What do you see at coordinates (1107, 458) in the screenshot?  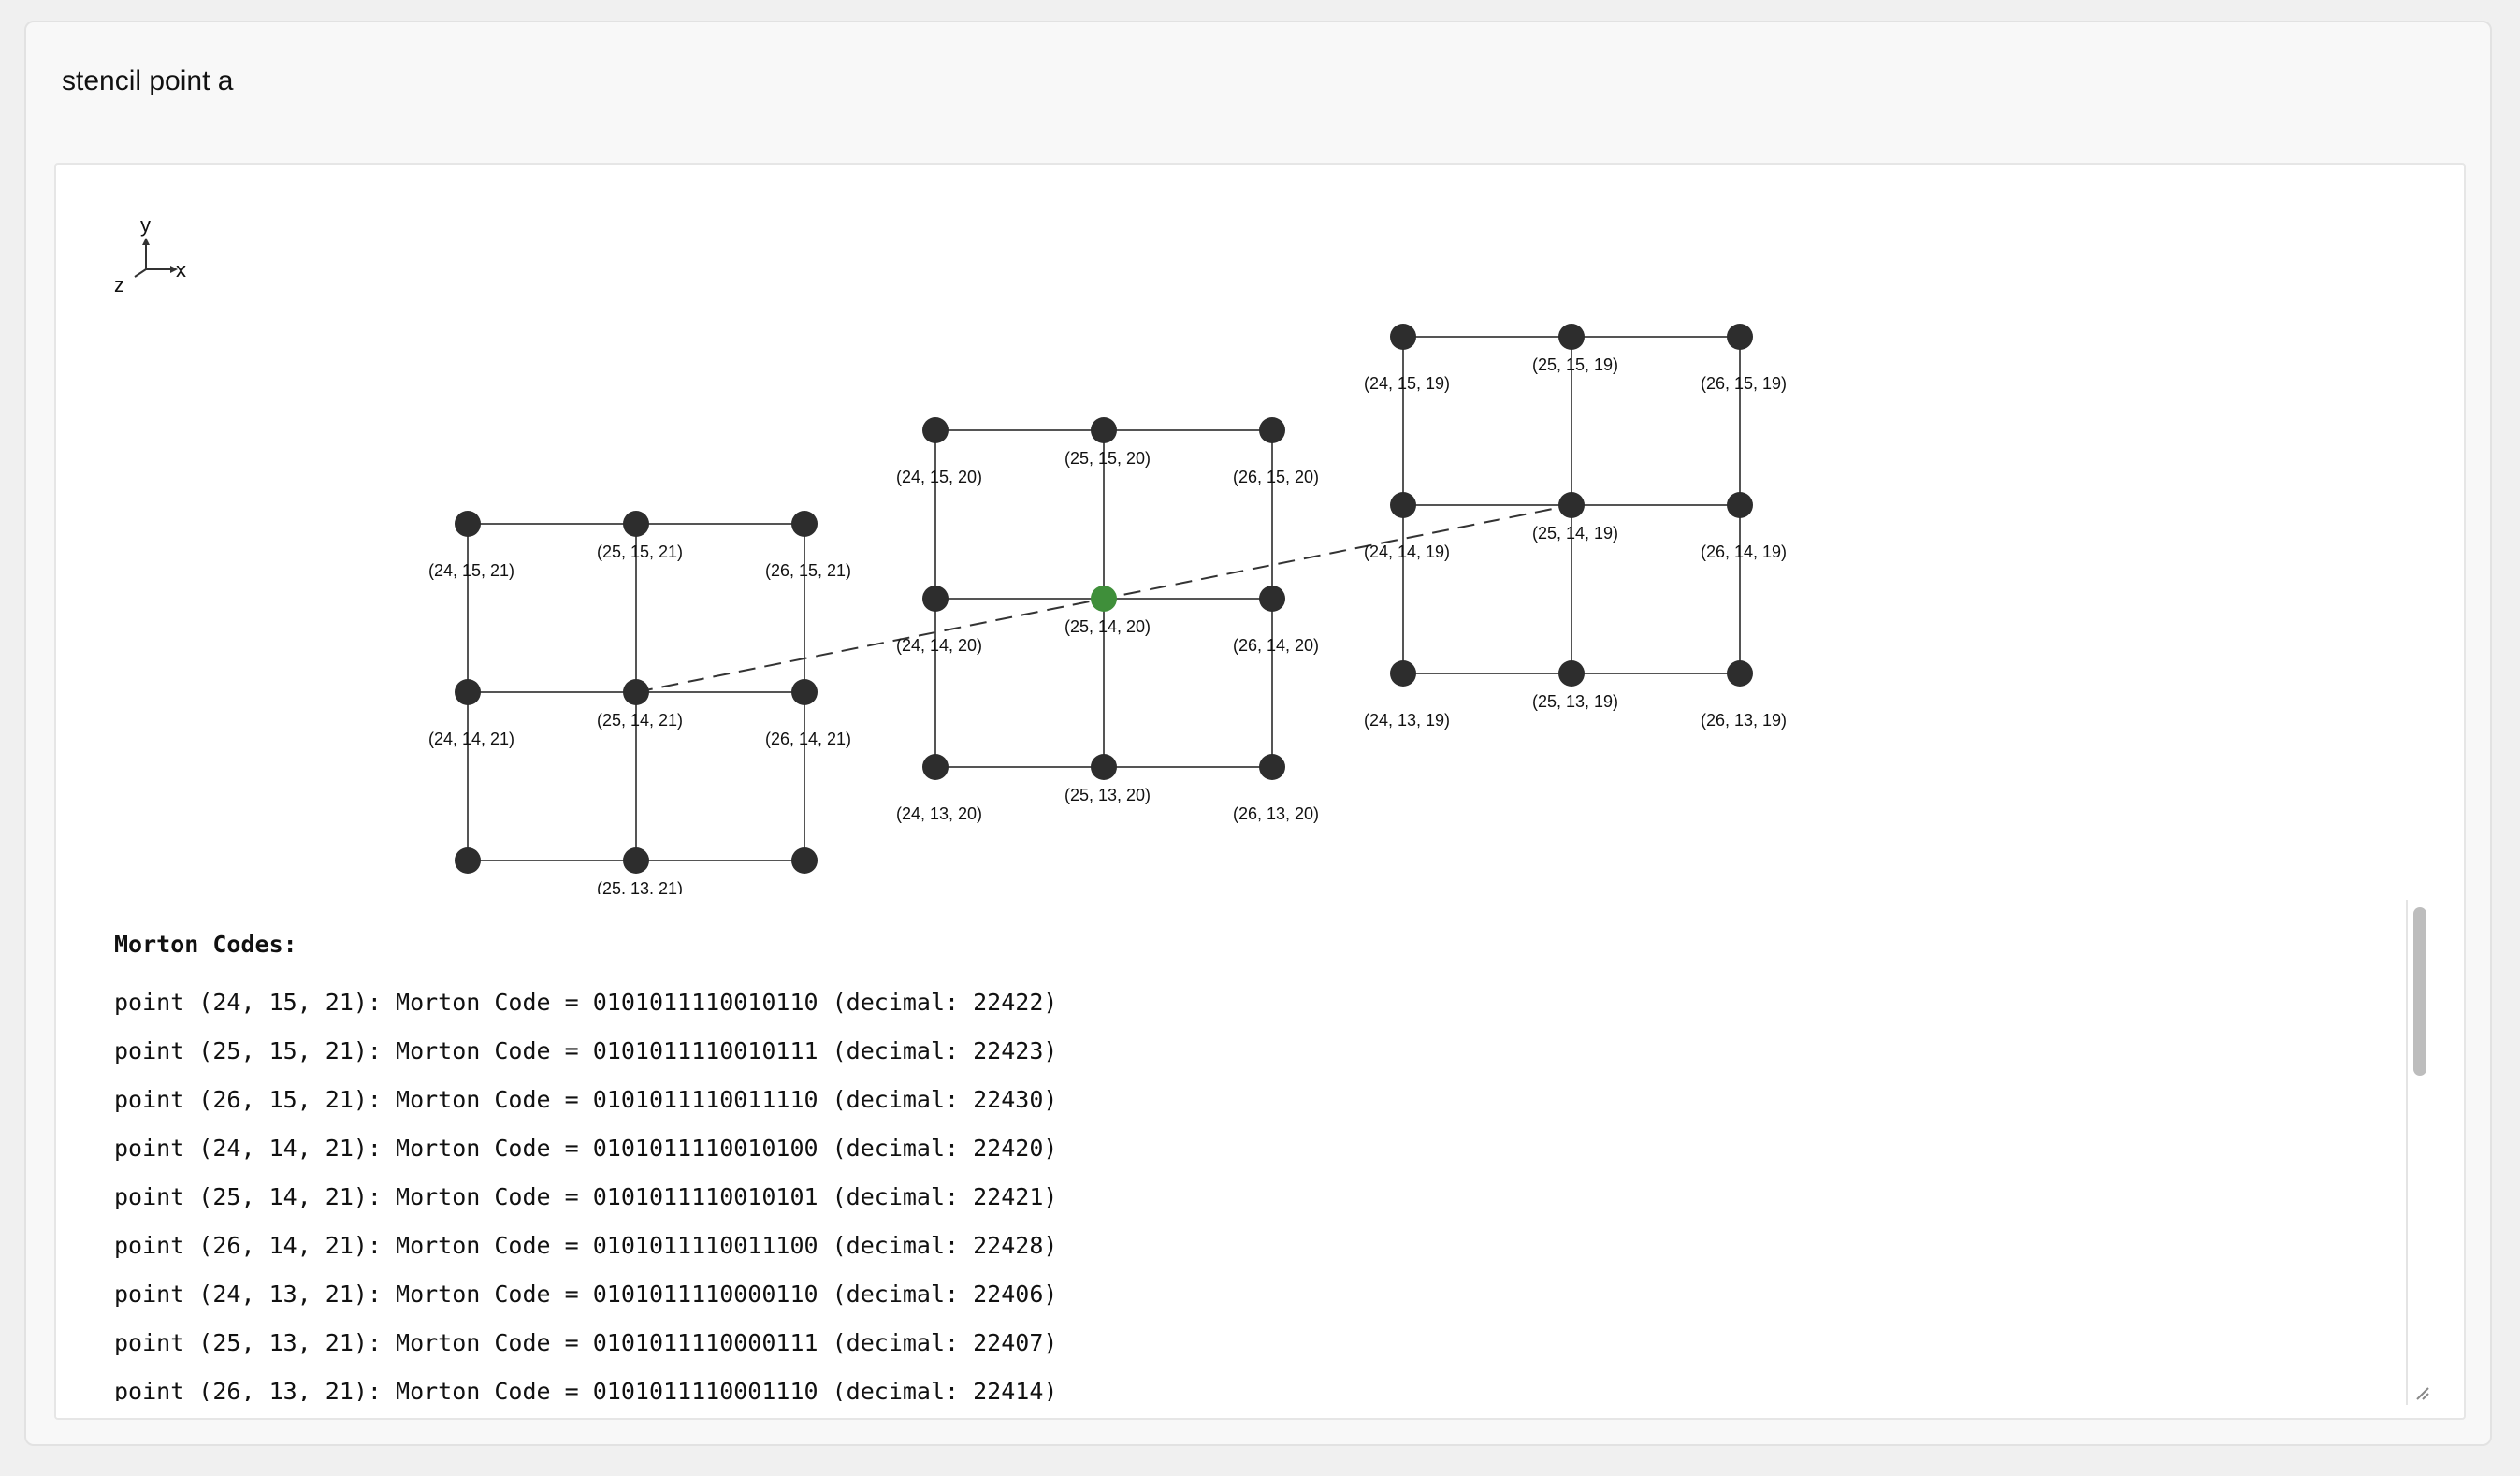 I see `node-label: (25, 15, 20)` at bounding box center [1107, 458].